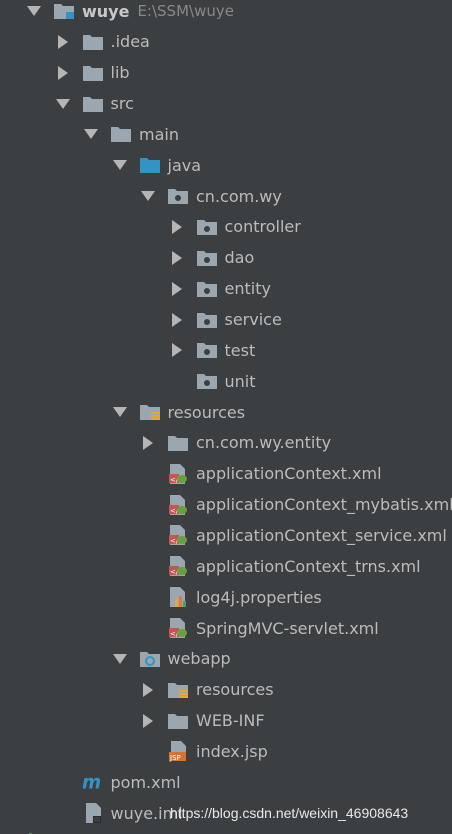 This screenshot has width=452, height=834. What do you see at coordinates (239, 258) in the screenshot?
I see `tree-node-label: dao` at bounding box center [239, 258].